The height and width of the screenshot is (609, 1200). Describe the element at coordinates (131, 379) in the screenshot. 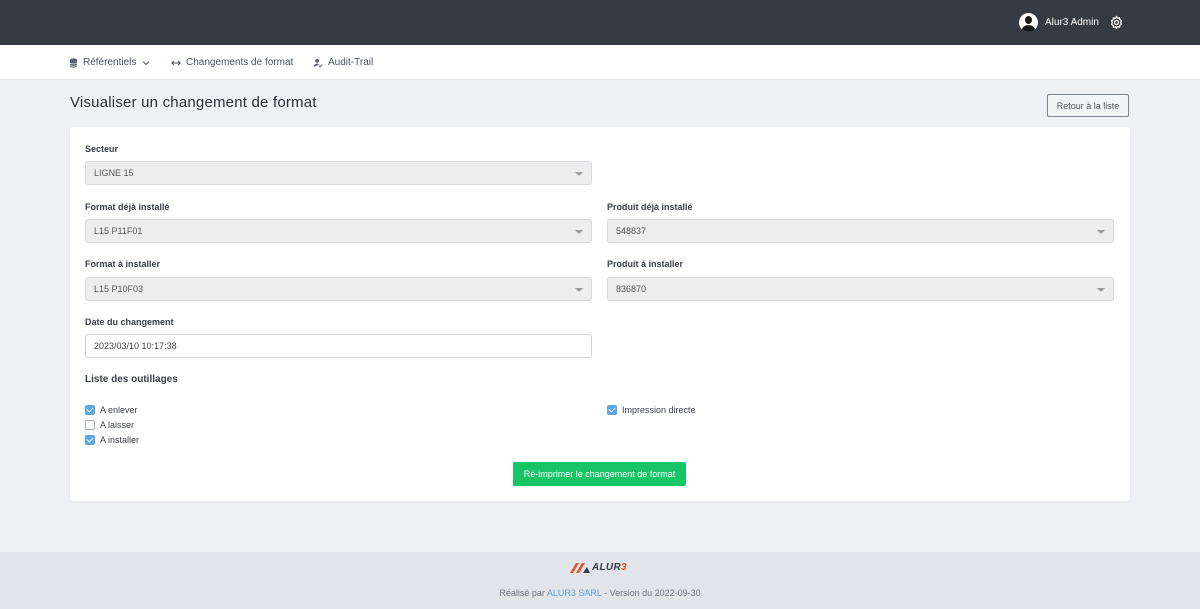

I see `outillages-title: Liste des outillages` at that location.